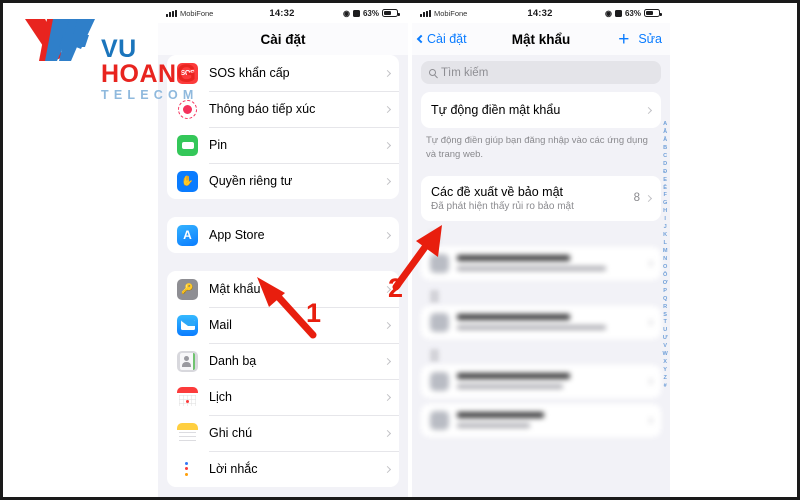 Image resolution: width=800 pixels, height=500 pixels. I want to click on back-button: Cài đặt, so click(441, 39).